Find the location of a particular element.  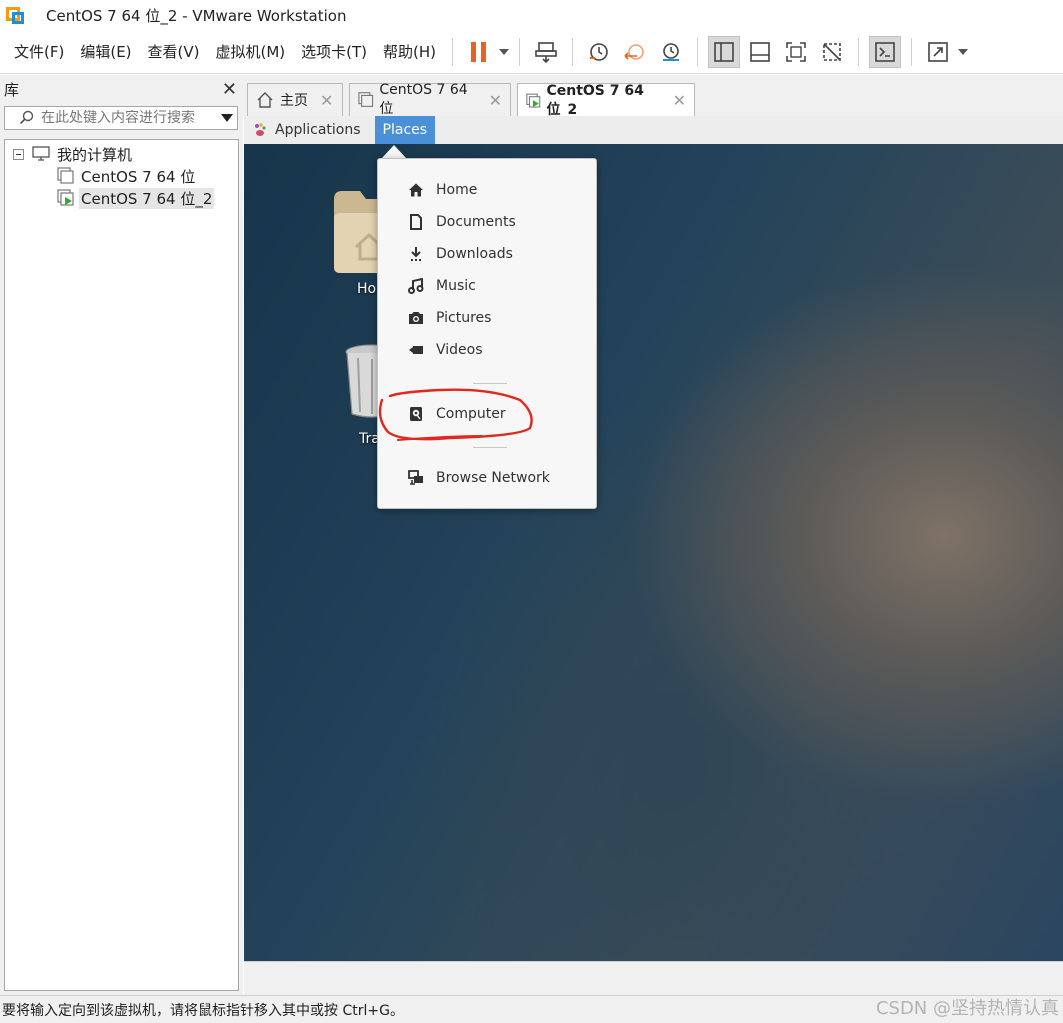

tab-home: 主页 ✕ is located at coordinates (295, 99).